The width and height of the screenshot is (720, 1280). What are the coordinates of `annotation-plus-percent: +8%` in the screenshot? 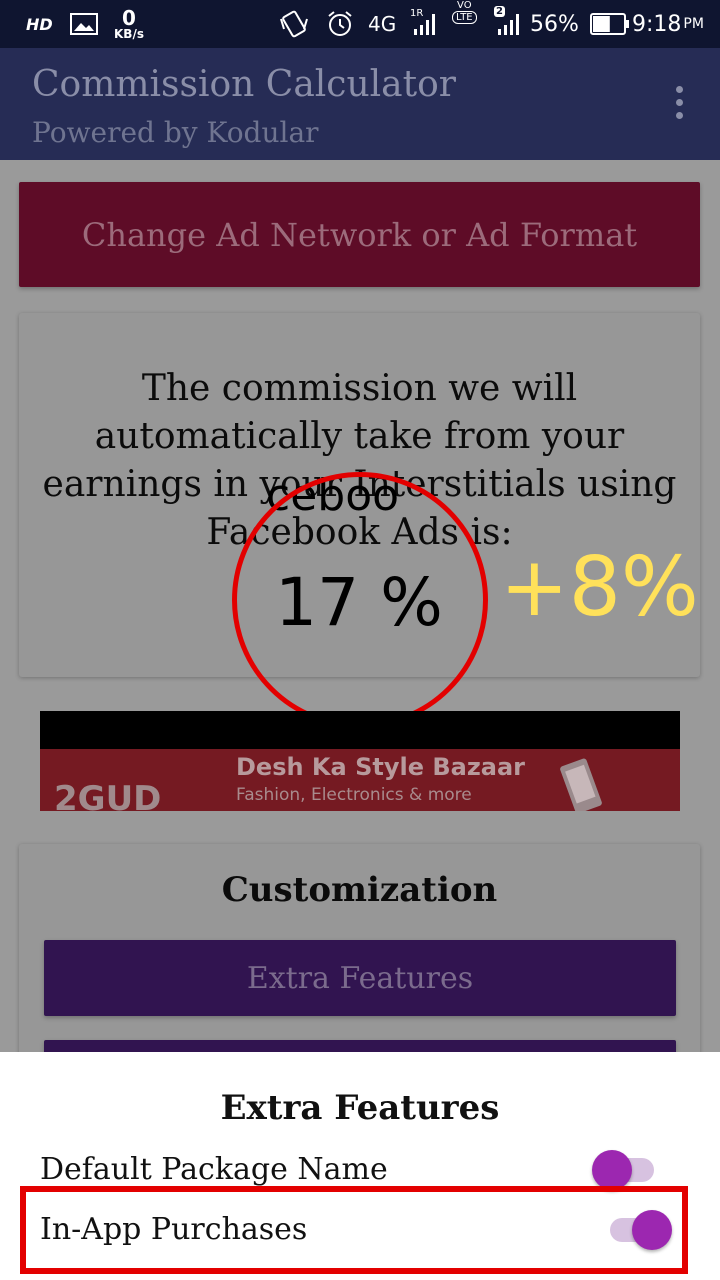 It's located at (599, 587).